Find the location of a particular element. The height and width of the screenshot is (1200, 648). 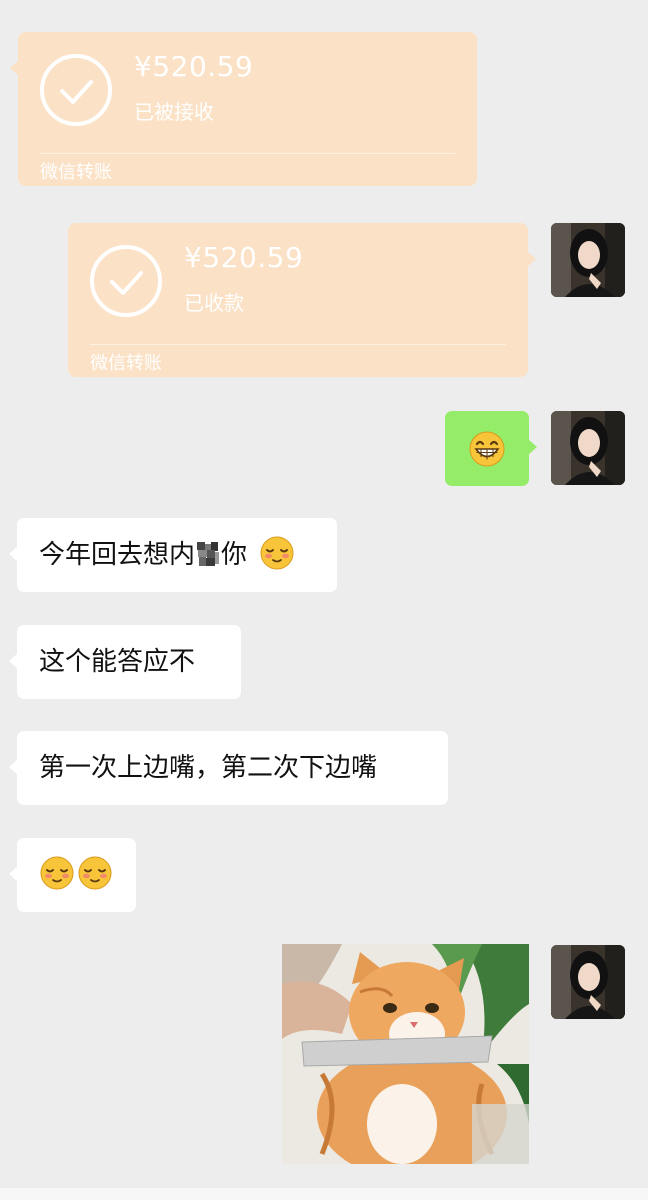

message-text: 第一次上边嘴，第二次下边嘴 is located at coordinates (208, 768).